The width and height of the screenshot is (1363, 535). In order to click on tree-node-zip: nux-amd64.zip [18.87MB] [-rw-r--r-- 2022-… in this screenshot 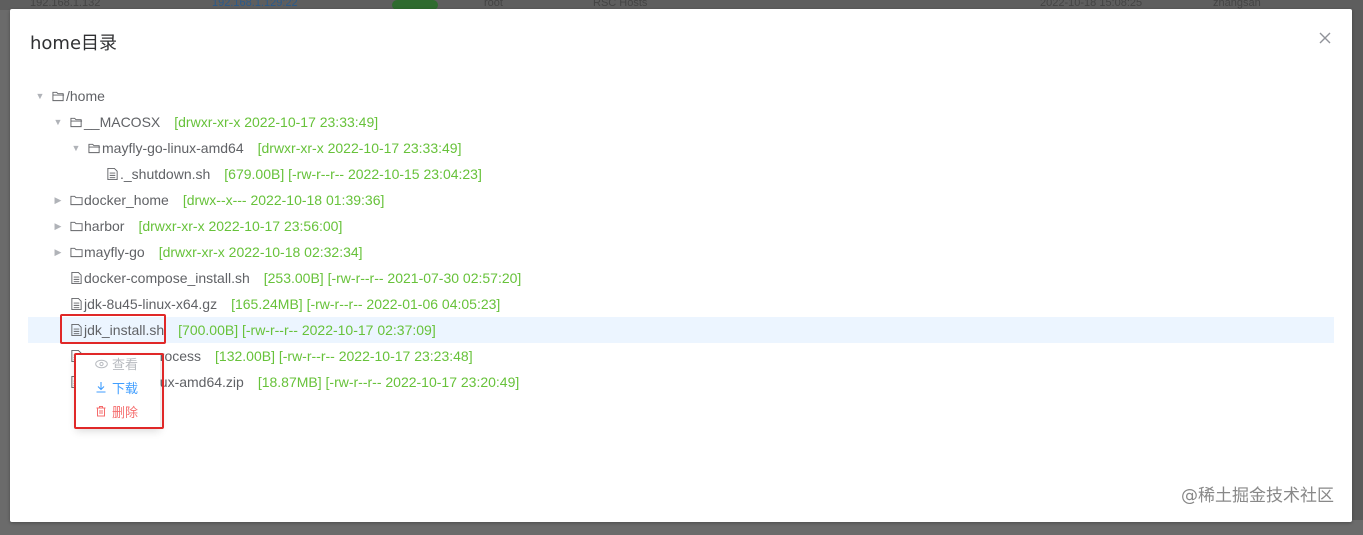, I will do `click(681, 382)`.